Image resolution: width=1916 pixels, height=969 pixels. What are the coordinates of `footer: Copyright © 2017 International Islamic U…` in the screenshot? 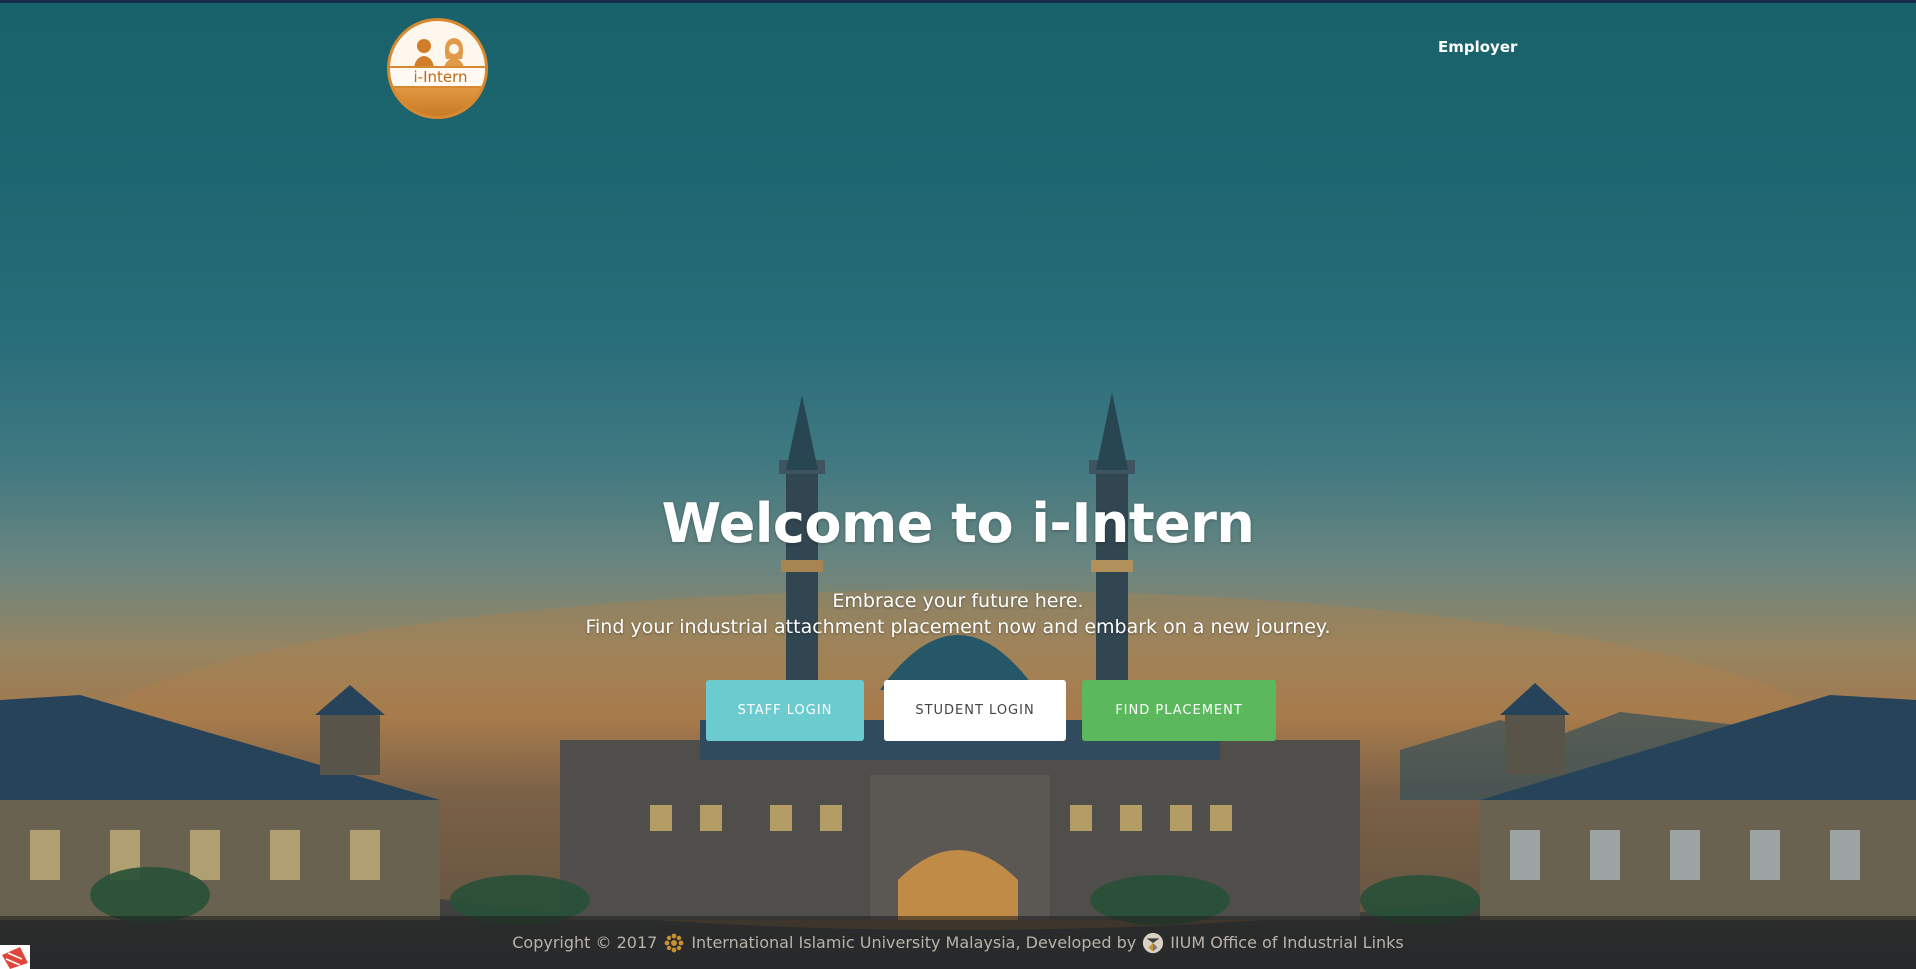 It's located at (958, 942).